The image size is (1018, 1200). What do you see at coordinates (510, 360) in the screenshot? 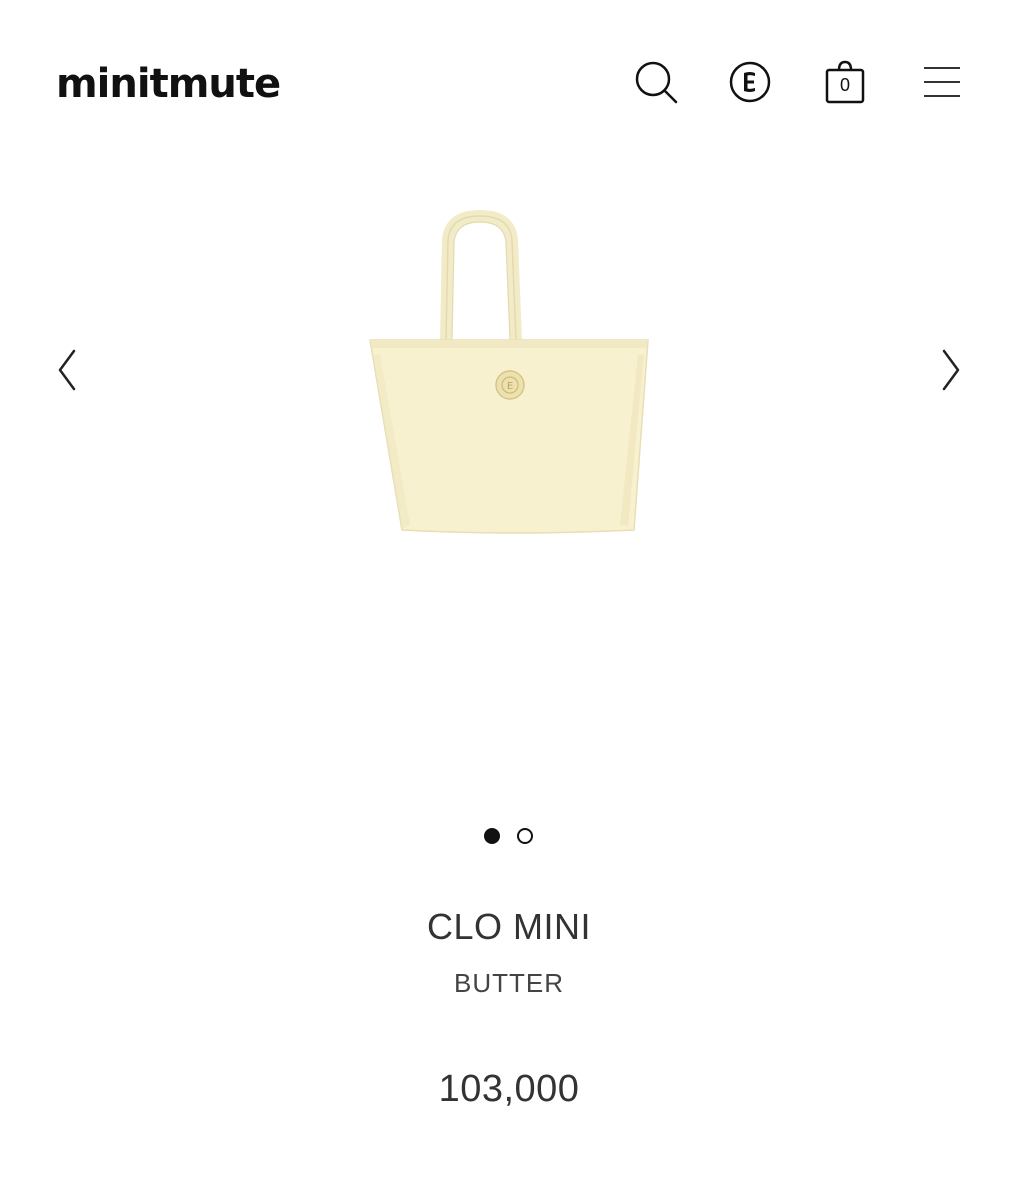
I see `product-image: E` at bounding box center [510, 360].